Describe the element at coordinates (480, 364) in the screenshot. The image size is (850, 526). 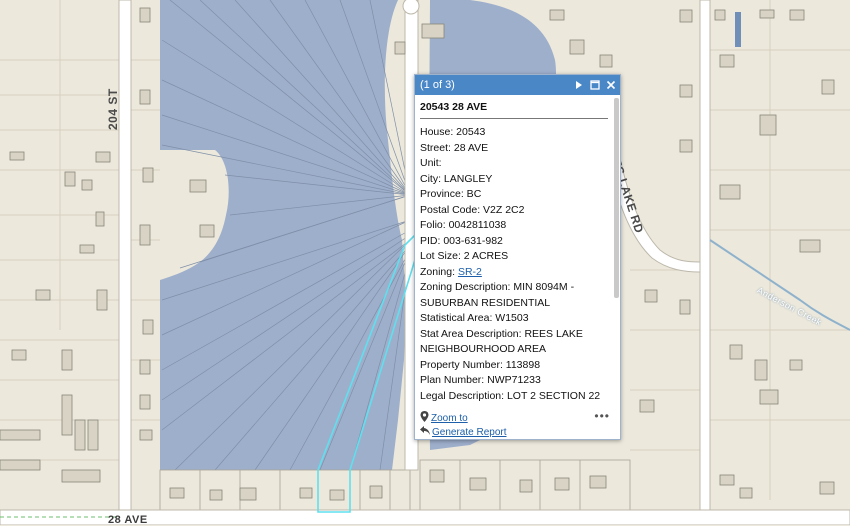
I see `field-property-number: Property Number: 113898` at that location.